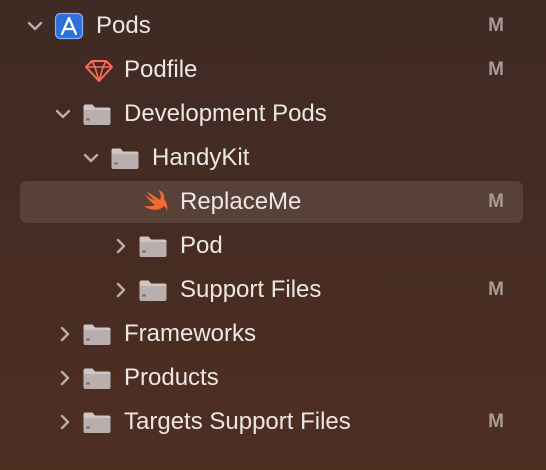 The image size is (546, 470). What do you see at coordinates (241, 201) in the screenshot?
I see `tree-item-label: ReplaceMe` at bounding box center [241, 201].